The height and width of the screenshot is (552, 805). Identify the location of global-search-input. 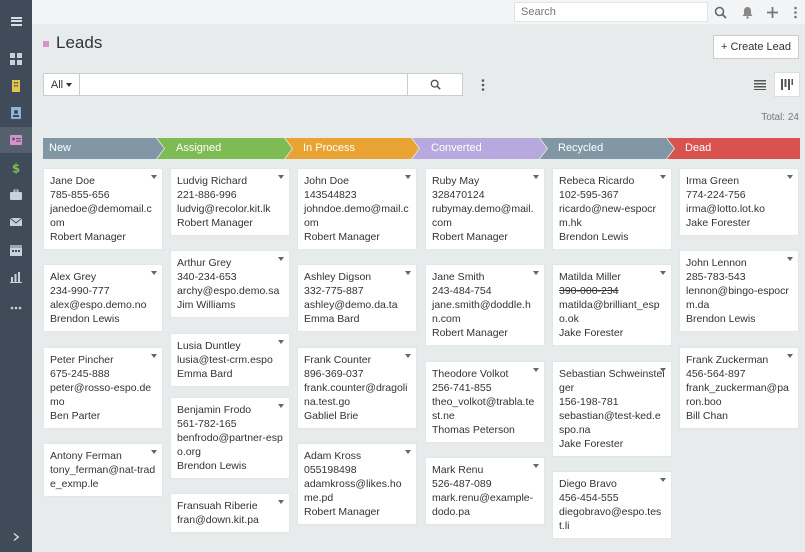
(611, 12).